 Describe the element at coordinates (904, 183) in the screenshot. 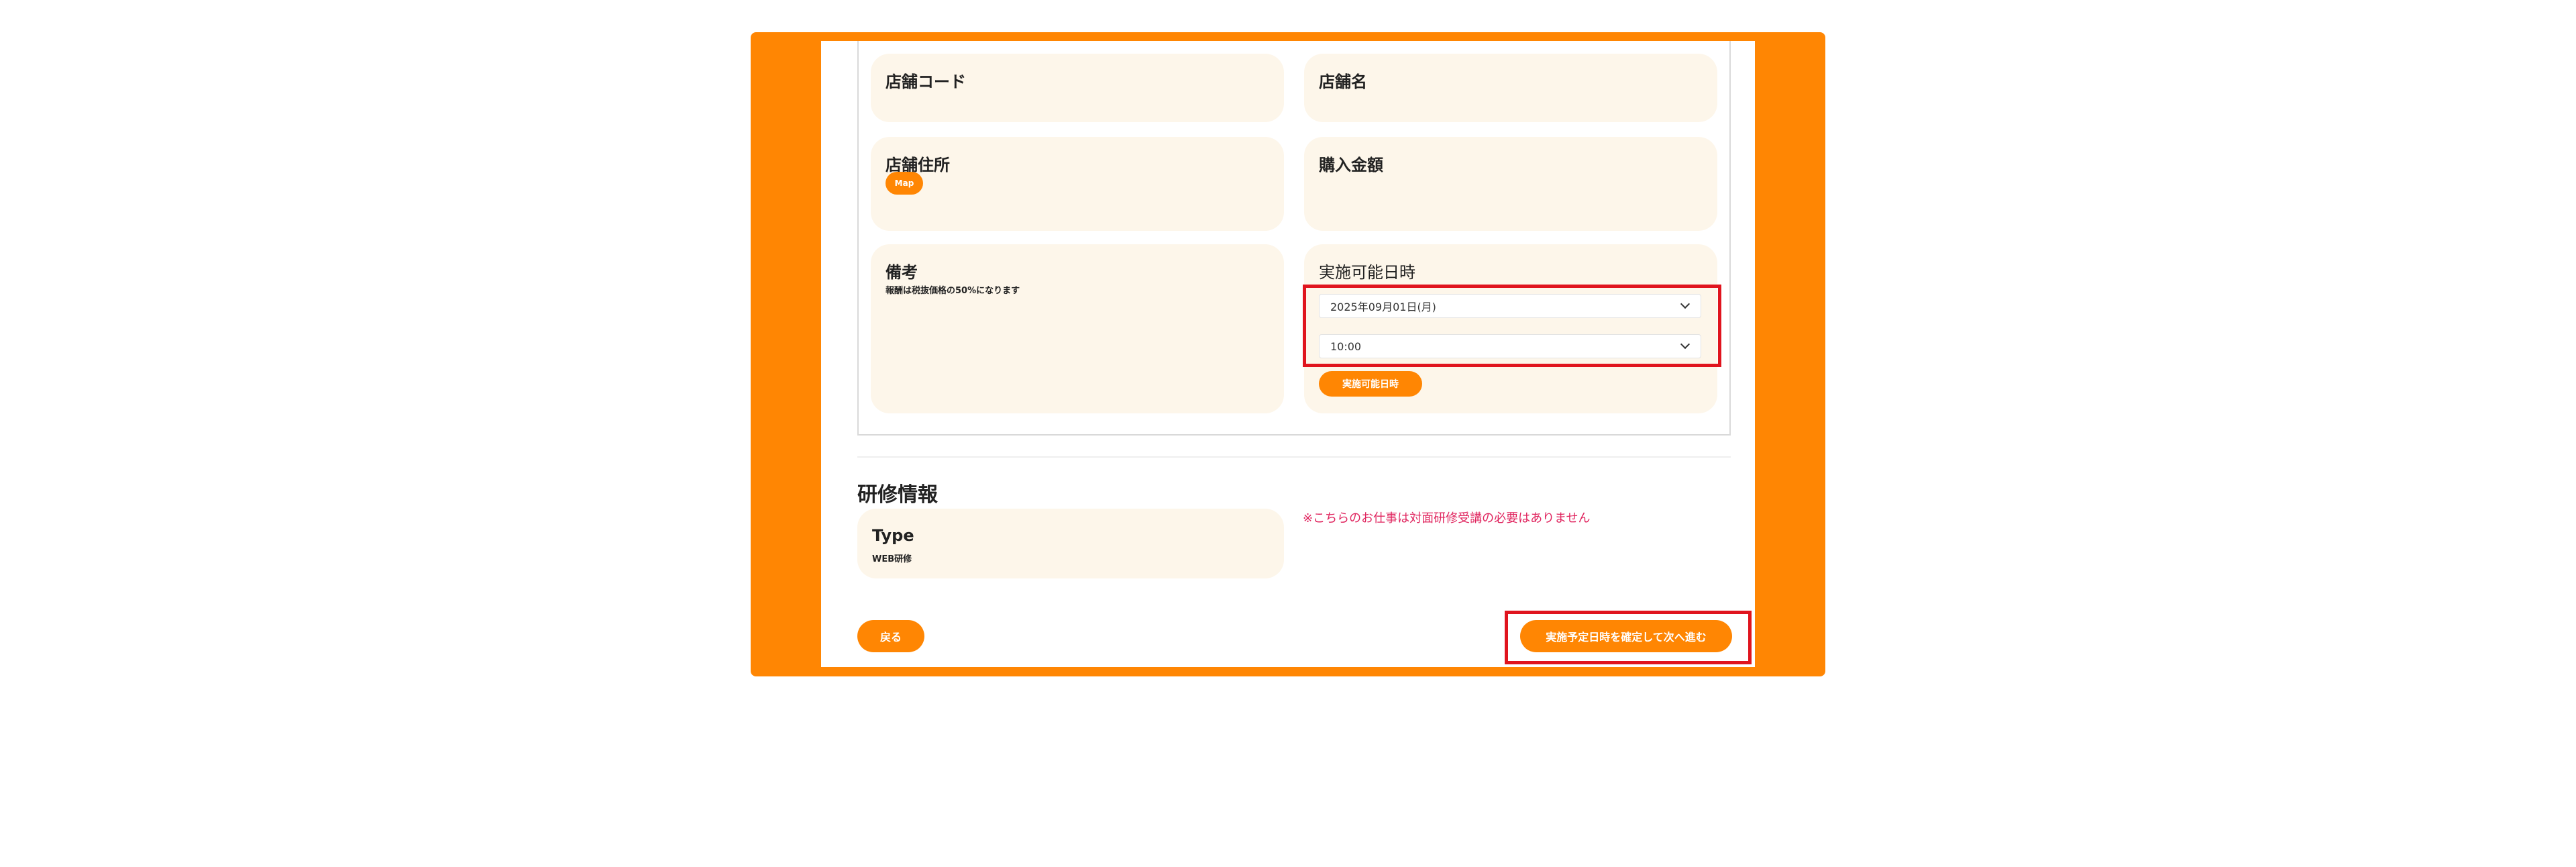

I see `map-button: Map` at that location.